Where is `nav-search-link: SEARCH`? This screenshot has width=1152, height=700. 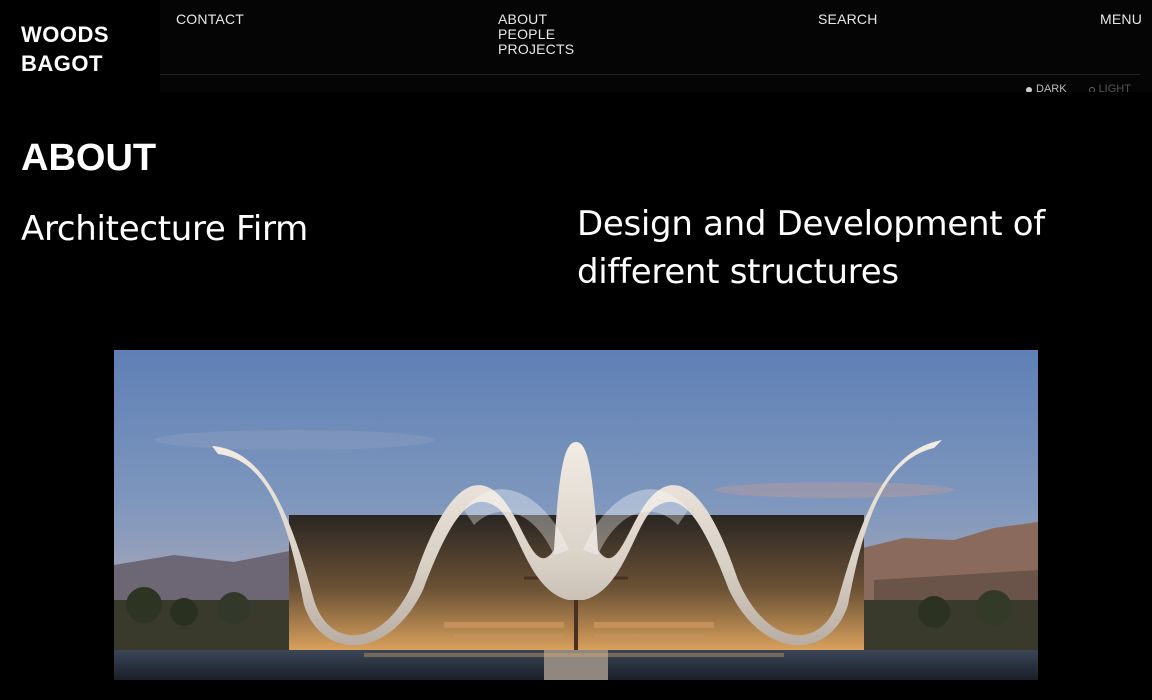 nav-search-link: SEARCH is located at coordinates (848, 19).